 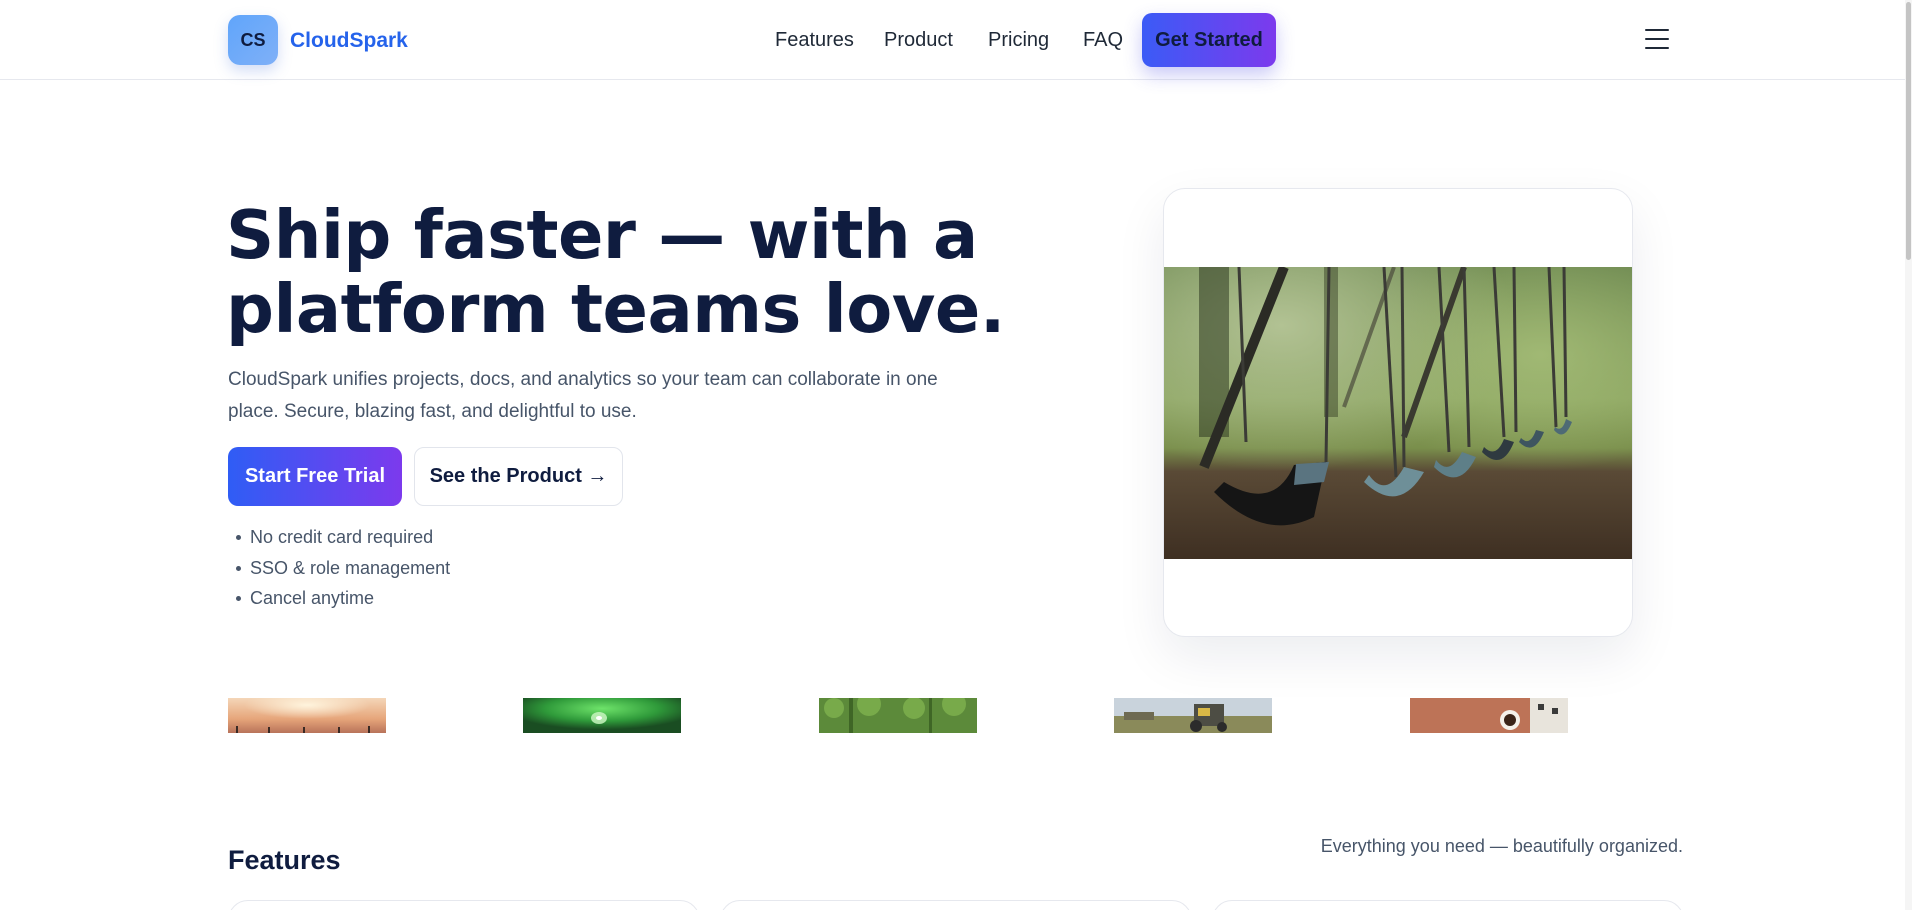 I want to click on list-item: SSO & role management, so click(x=339, y=568).